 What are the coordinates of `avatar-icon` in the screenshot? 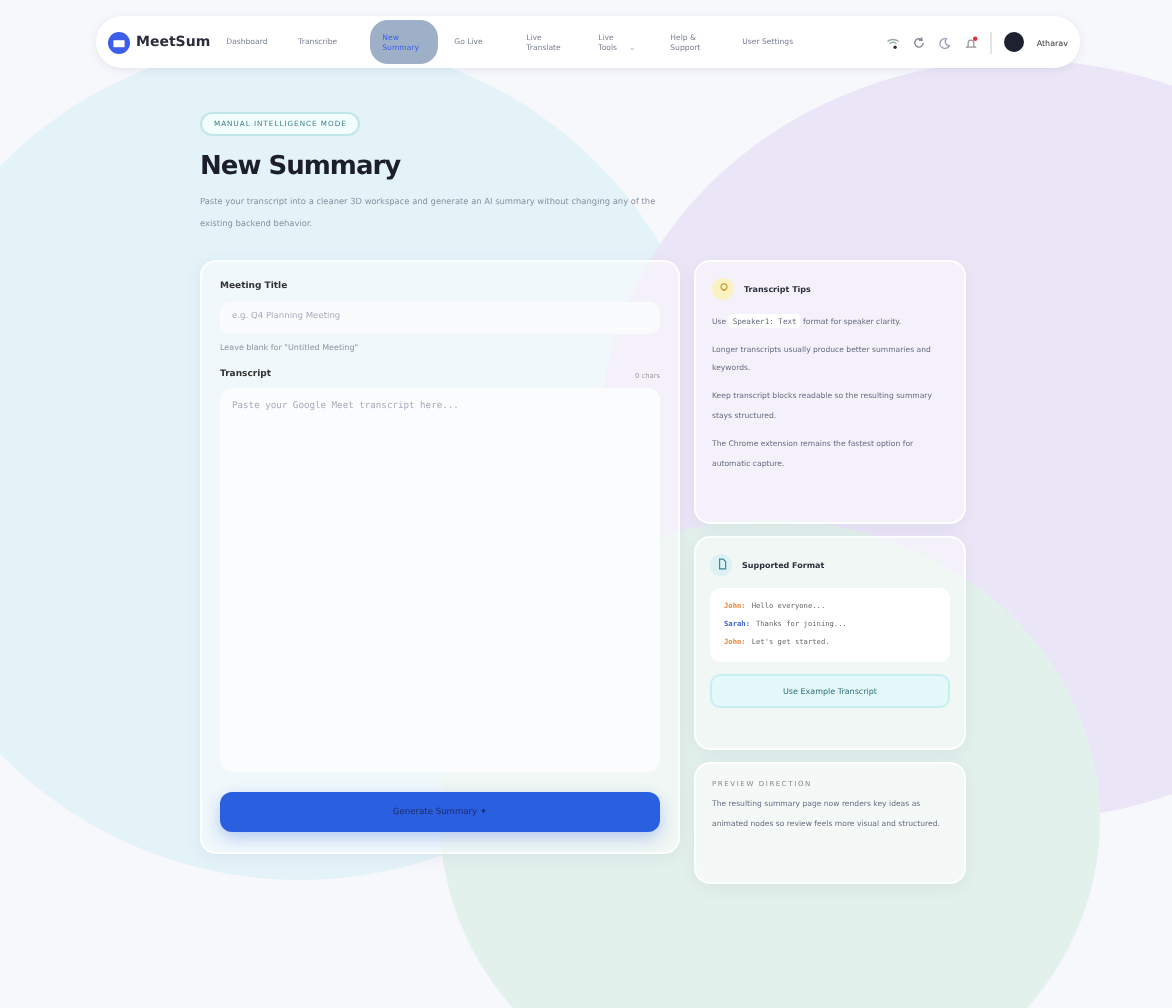 It's located at (1014, 42).